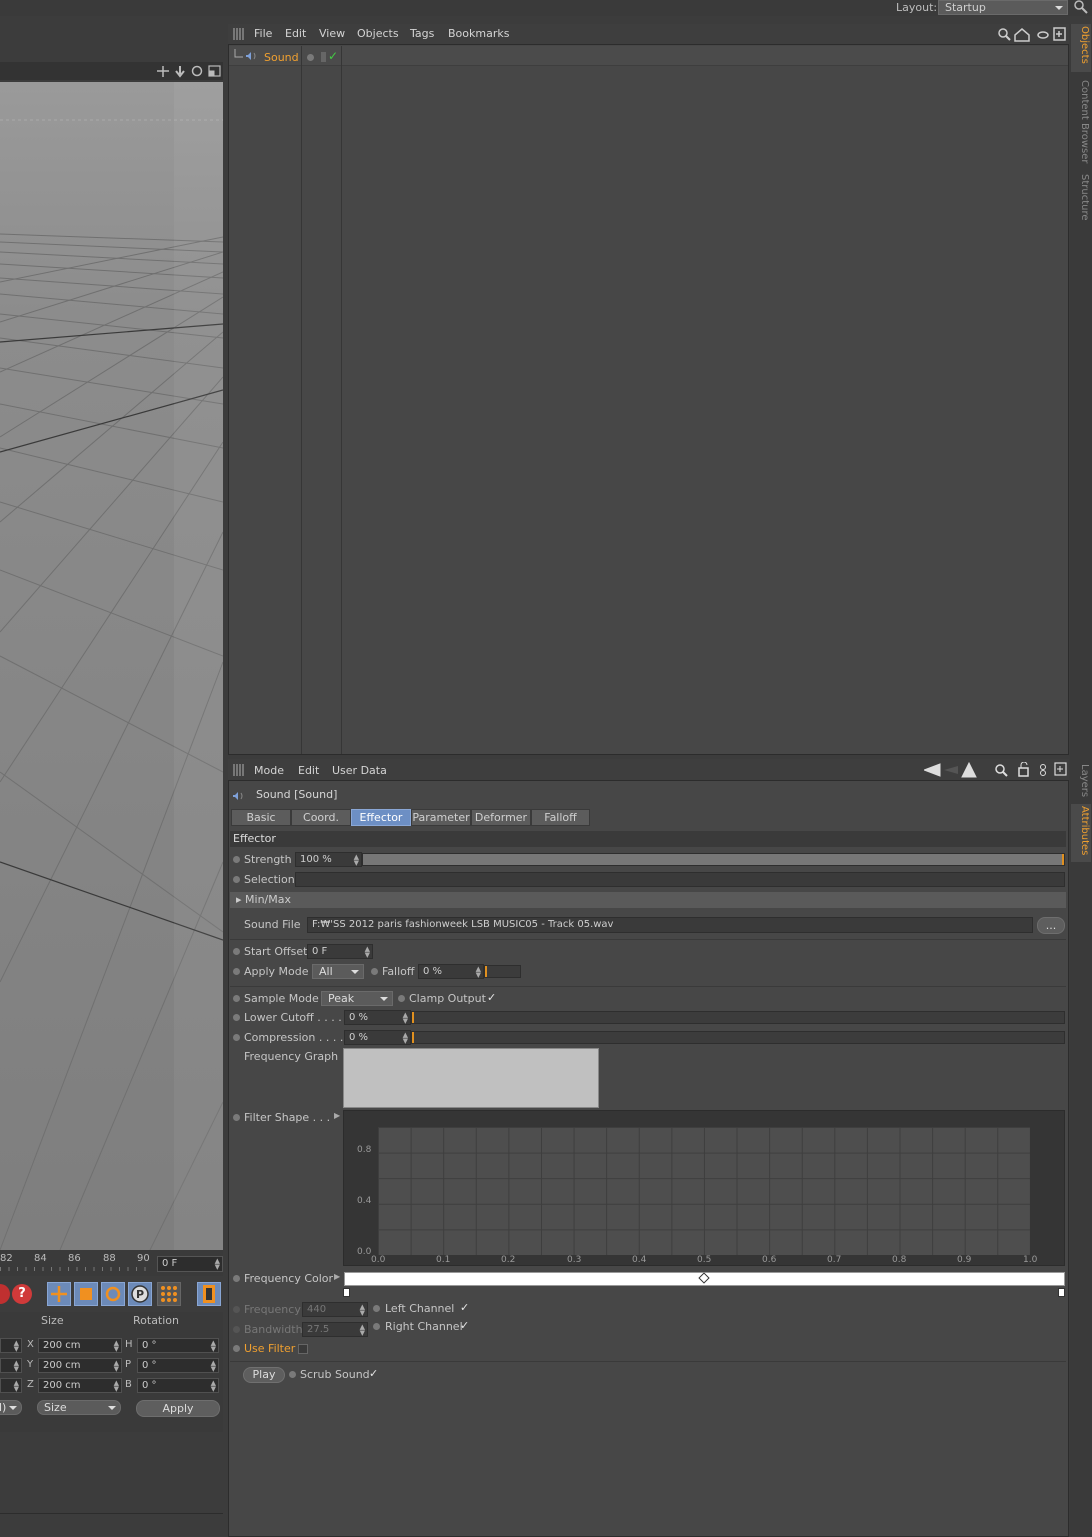  Describe the element at coordinates (491, 997) in the screenshot. I see `clamp-output-checkbox: ✓` at that location.